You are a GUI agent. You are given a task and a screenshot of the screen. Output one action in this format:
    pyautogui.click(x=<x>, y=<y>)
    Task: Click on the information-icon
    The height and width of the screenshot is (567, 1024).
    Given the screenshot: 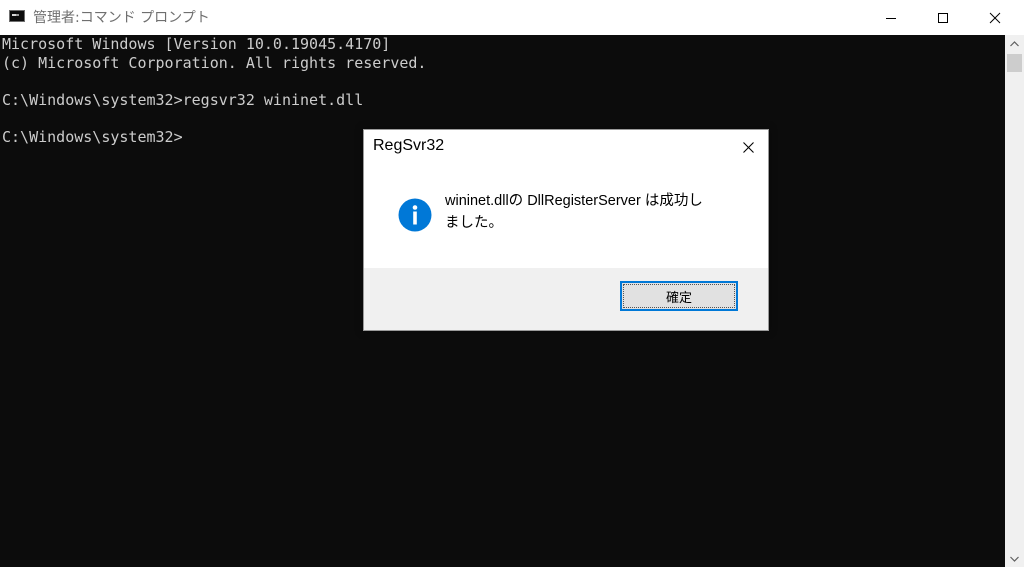 What is the action you would take?
    pyautogui.click(x=415, y=215)
    